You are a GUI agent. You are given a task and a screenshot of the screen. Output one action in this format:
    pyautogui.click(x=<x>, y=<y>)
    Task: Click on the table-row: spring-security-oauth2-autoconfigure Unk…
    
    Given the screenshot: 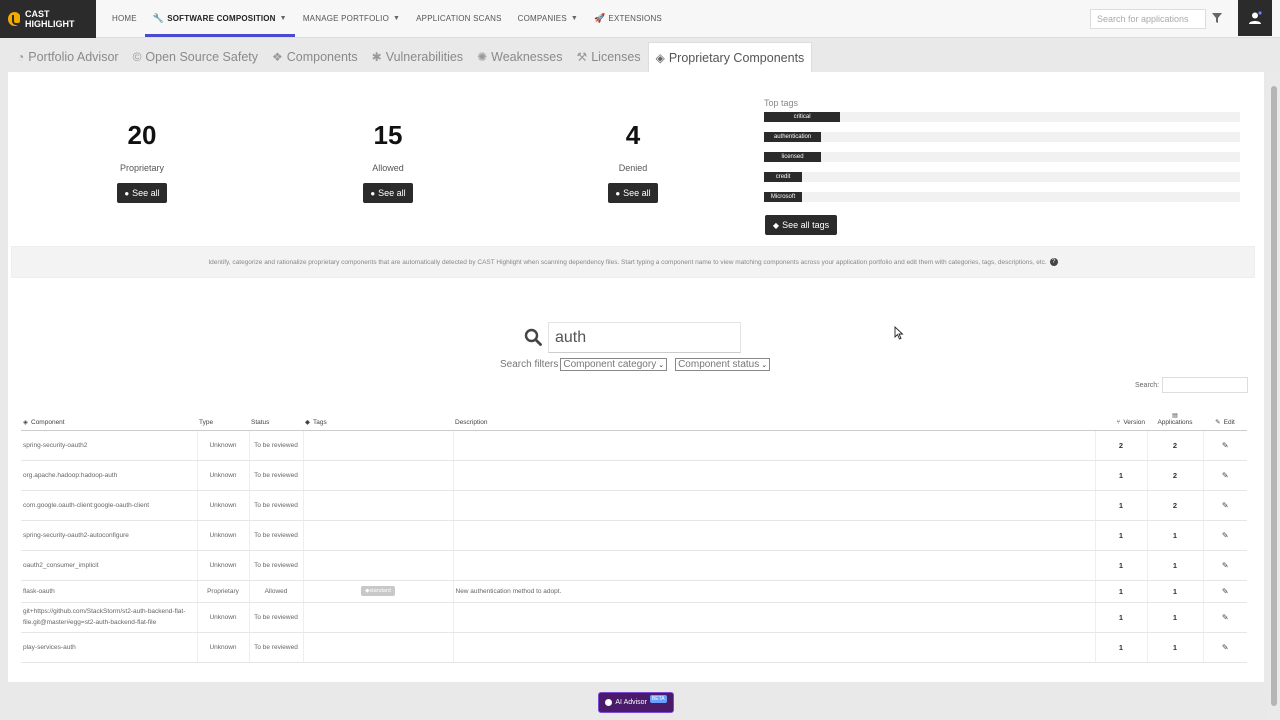 What is the action you would take?
    pyautogui.click(x=634, y=535)
    